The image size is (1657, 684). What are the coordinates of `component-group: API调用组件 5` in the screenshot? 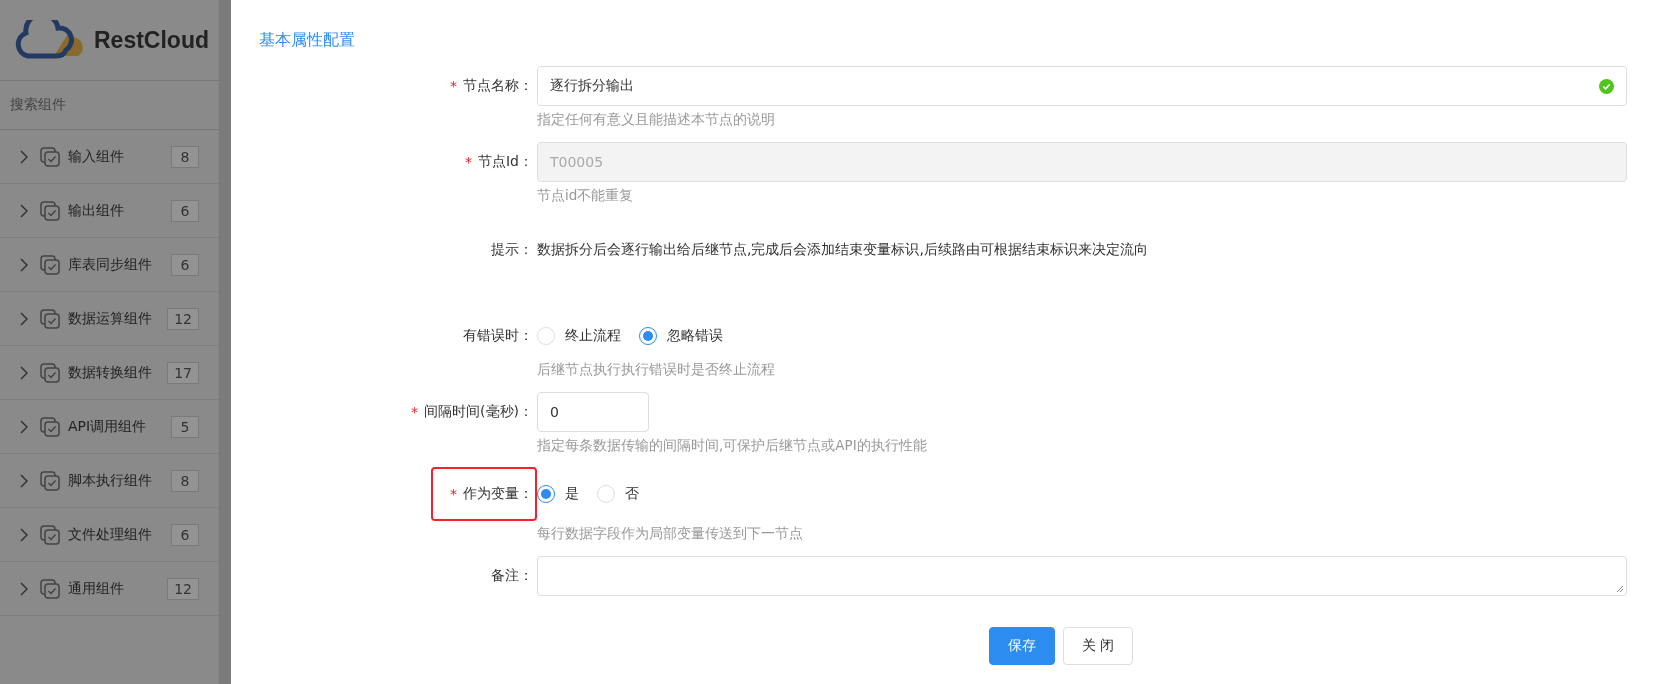 It's located at (109, 427).